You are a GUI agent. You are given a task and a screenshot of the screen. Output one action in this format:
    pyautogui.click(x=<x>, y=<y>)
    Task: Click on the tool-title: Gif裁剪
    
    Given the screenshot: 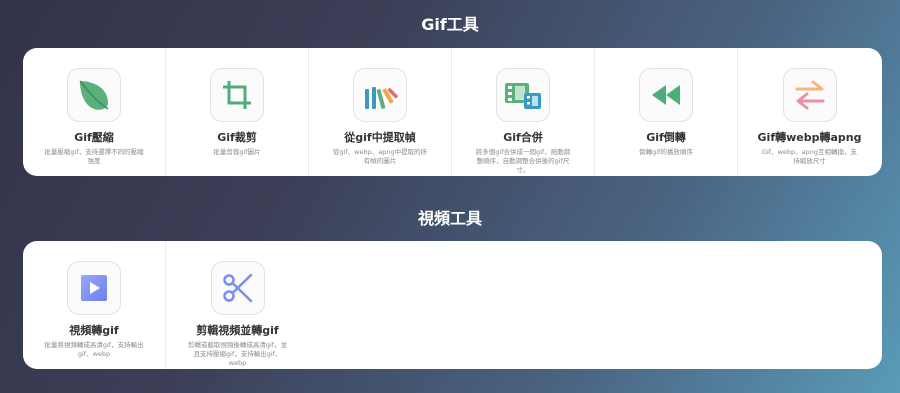 What is the action you would take?
    pyautogui.click(x=237, y=137)
    